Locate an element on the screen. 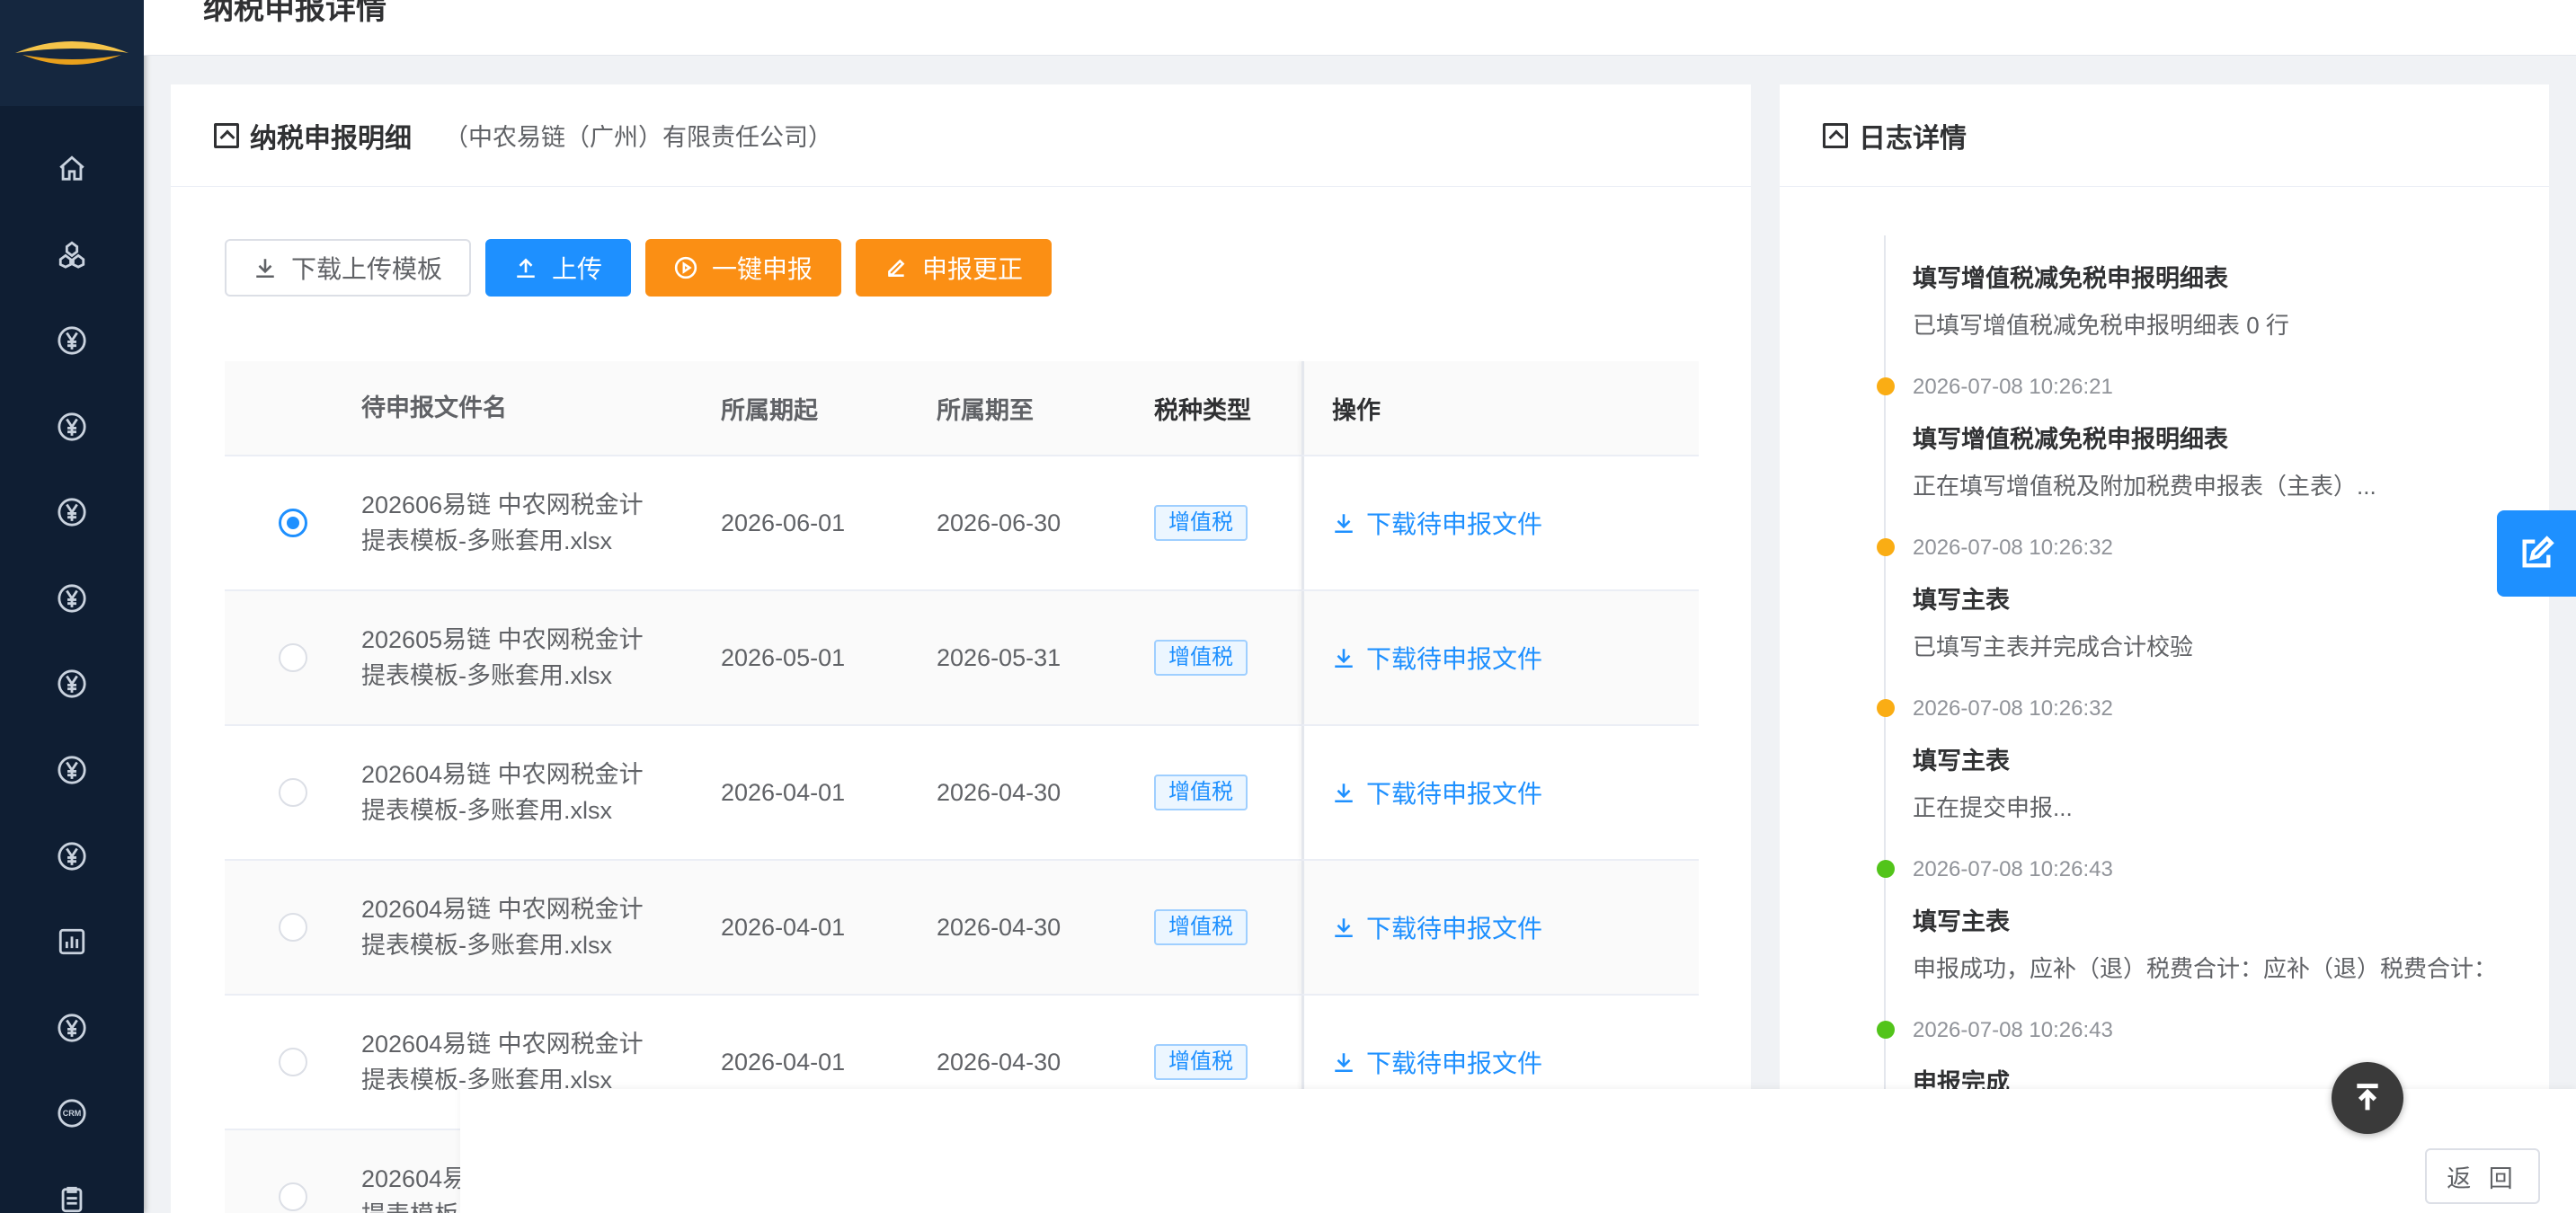 The width and height of the screenshot is (2576, 1213). edit-icon is located at coordinates (896, 268).